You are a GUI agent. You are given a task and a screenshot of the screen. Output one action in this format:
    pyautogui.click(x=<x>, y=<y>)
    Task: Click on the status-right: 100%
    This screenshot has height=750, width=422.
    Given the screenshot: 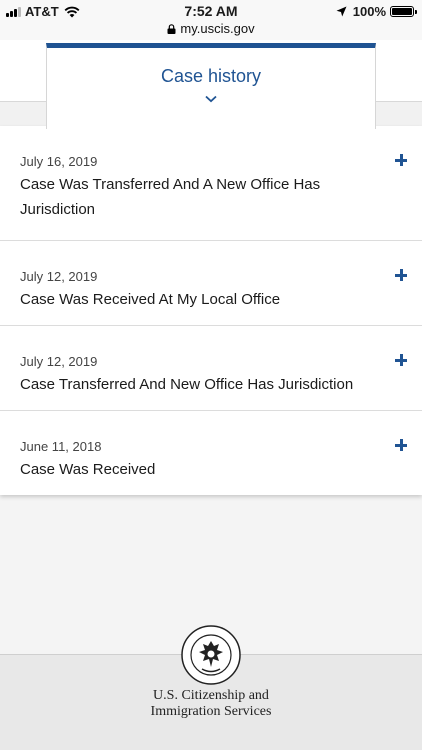 What is the action you would take?
    pyautogui.click(x=376, y=11)
    